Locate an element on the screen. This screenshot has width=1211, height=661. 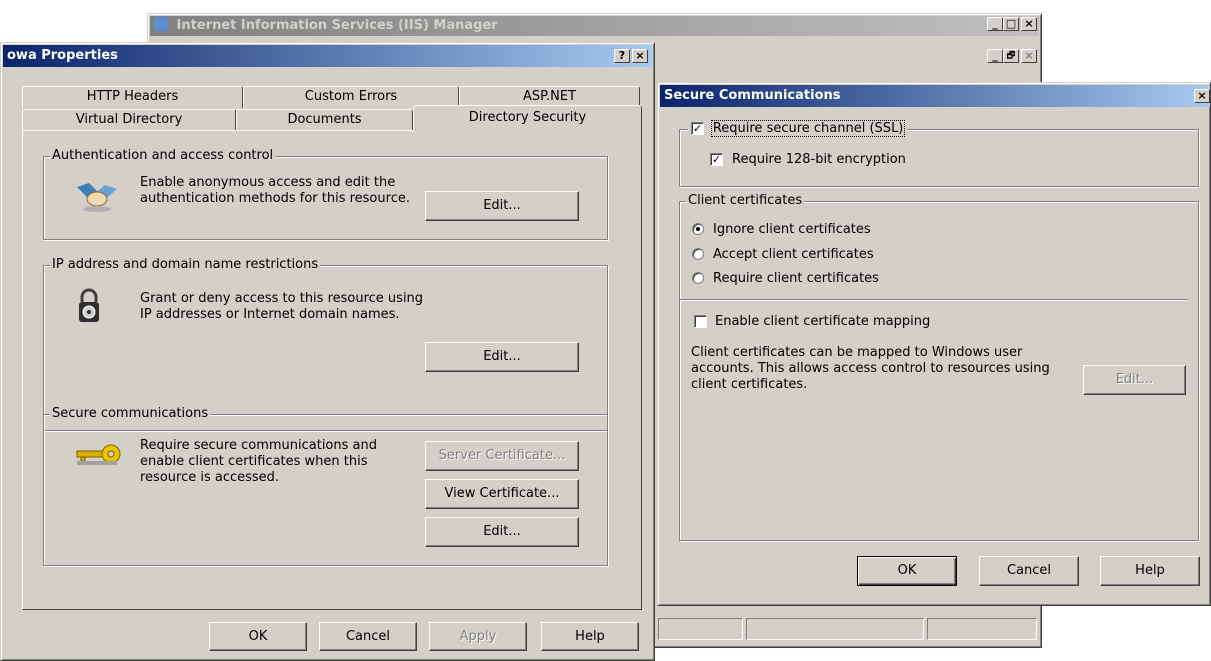
apply-button: Apply is located at coordinates (478, 636).